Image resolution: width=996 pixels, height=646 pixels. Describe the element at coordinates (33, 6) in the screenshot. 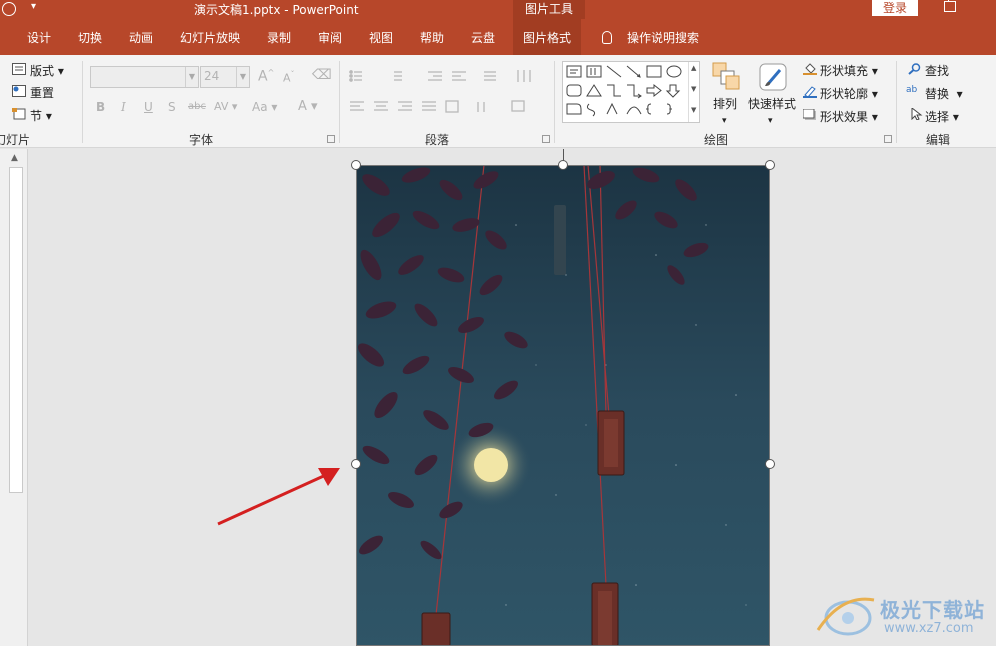

I see `quick-access-dropdown-icon: ▾` at that location.